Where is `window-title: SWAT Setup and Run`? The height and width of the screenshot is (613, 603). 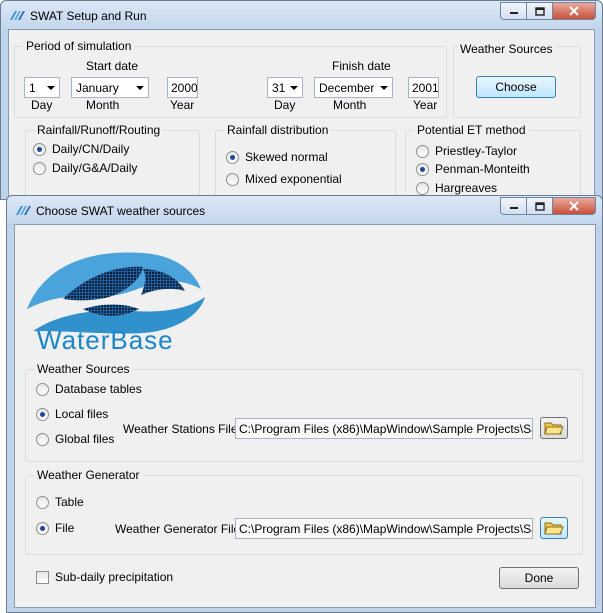 window-title: SWAT Setup and Run is located at coordinates (88, 16).